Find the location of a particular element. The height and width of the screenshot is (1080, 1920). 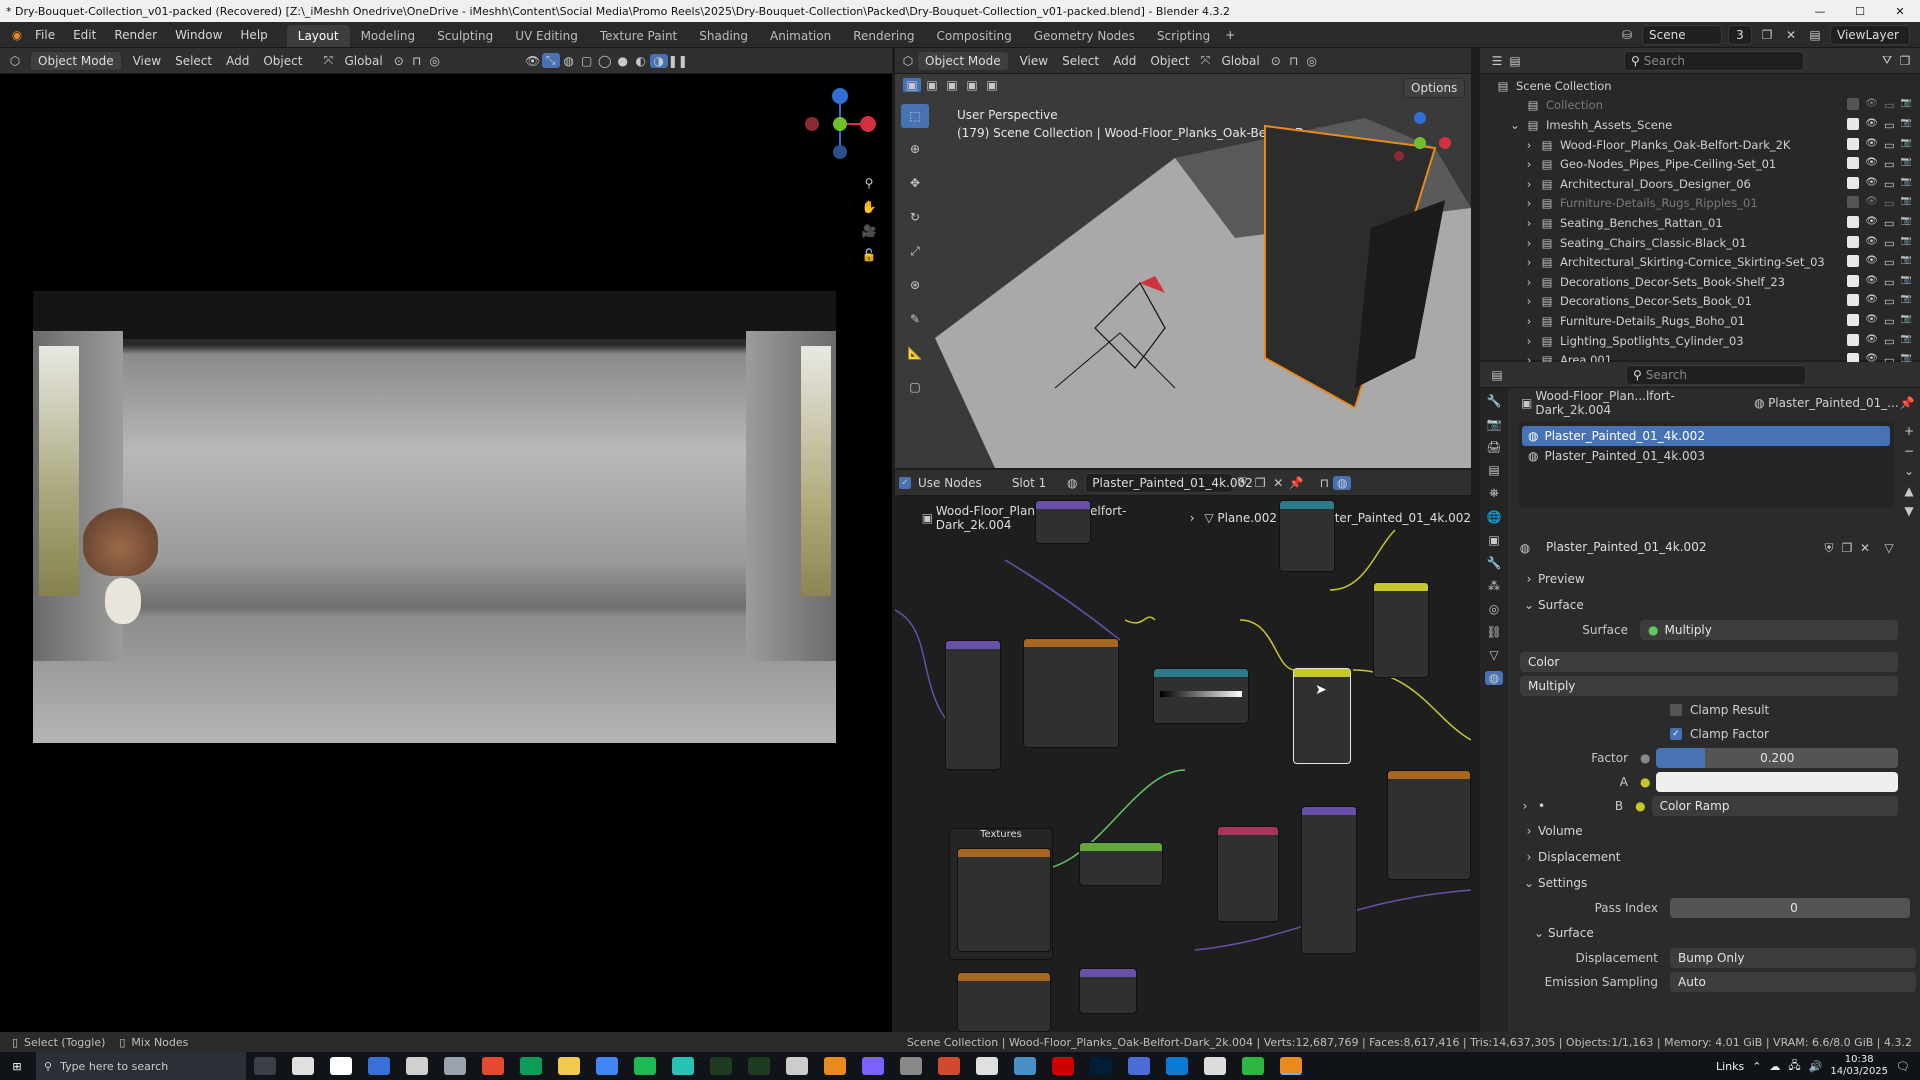

illustrator-app-icon is located at coordinates (1063, 1066).